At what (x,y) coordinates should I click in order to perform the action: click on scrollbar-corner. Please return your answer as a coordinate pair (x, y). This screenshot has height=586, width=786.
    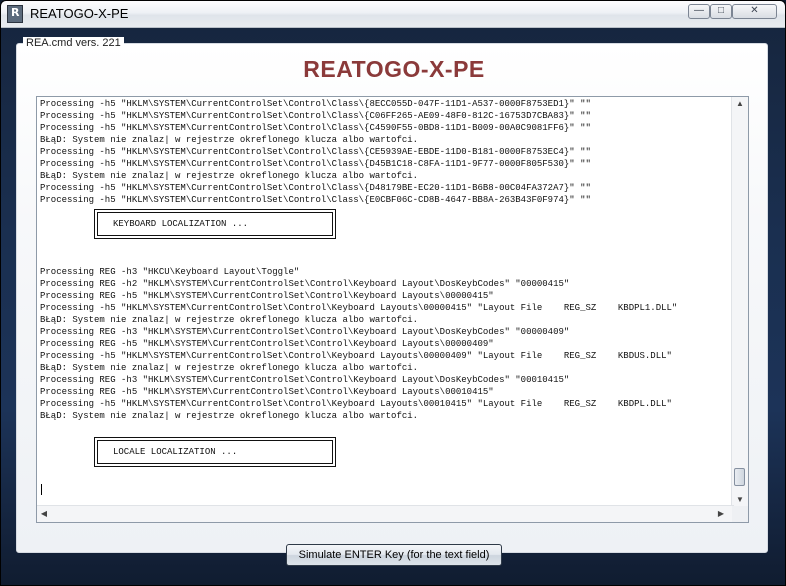
    Looking at the image, I should click on (740, 514).